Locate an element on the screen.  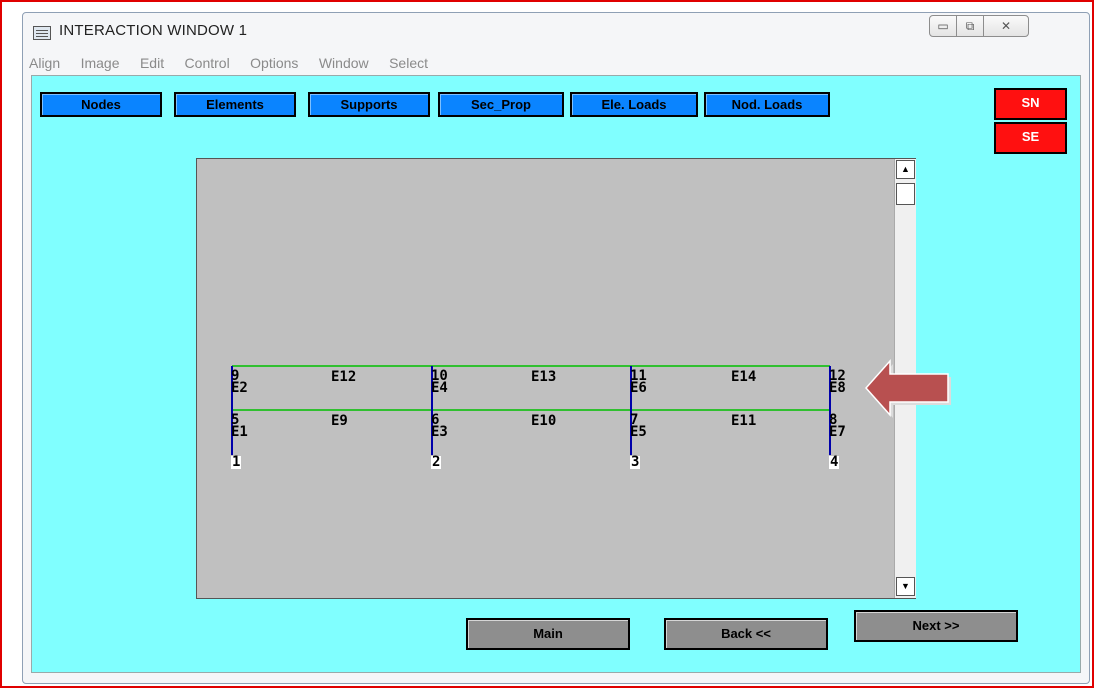
element-label-e1: E1 is located at coordinates (239, 432).